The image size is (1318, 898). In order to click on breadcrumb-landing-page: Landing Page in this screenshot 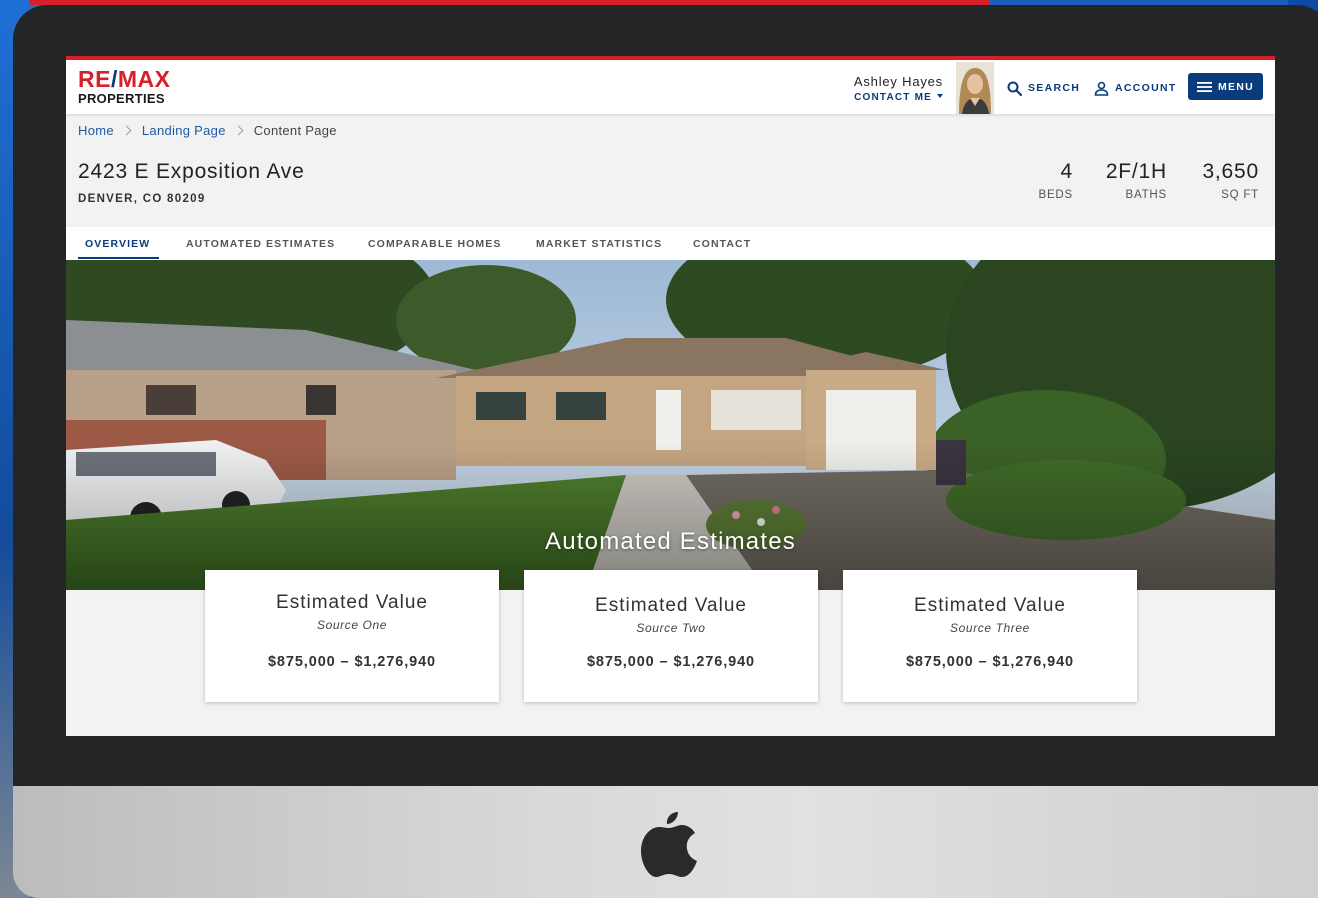, I will do `click(184, 130)`.